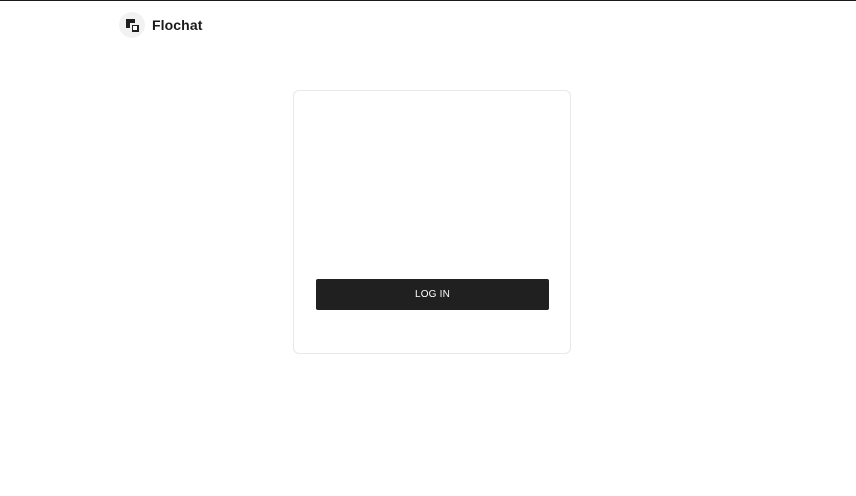  I want to click on brand-header: Flochat, so click(160, 25).